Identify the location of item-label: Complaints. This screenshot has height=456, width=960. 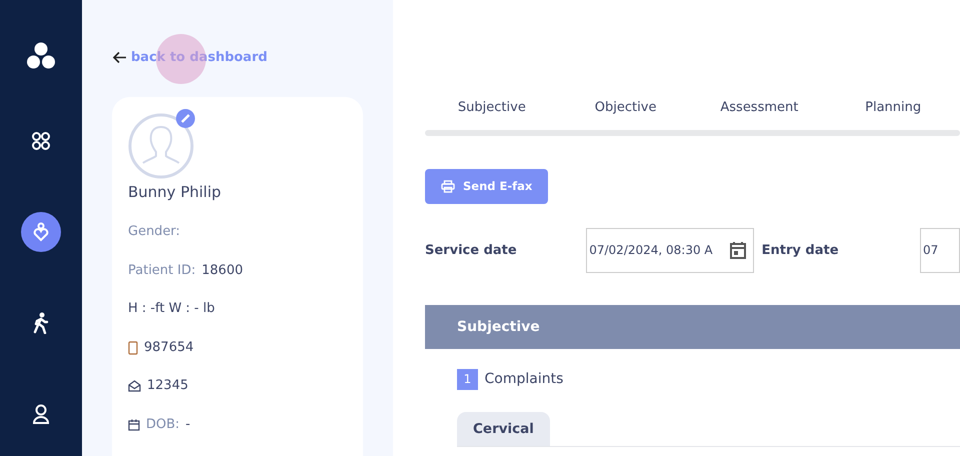
(524, 379).